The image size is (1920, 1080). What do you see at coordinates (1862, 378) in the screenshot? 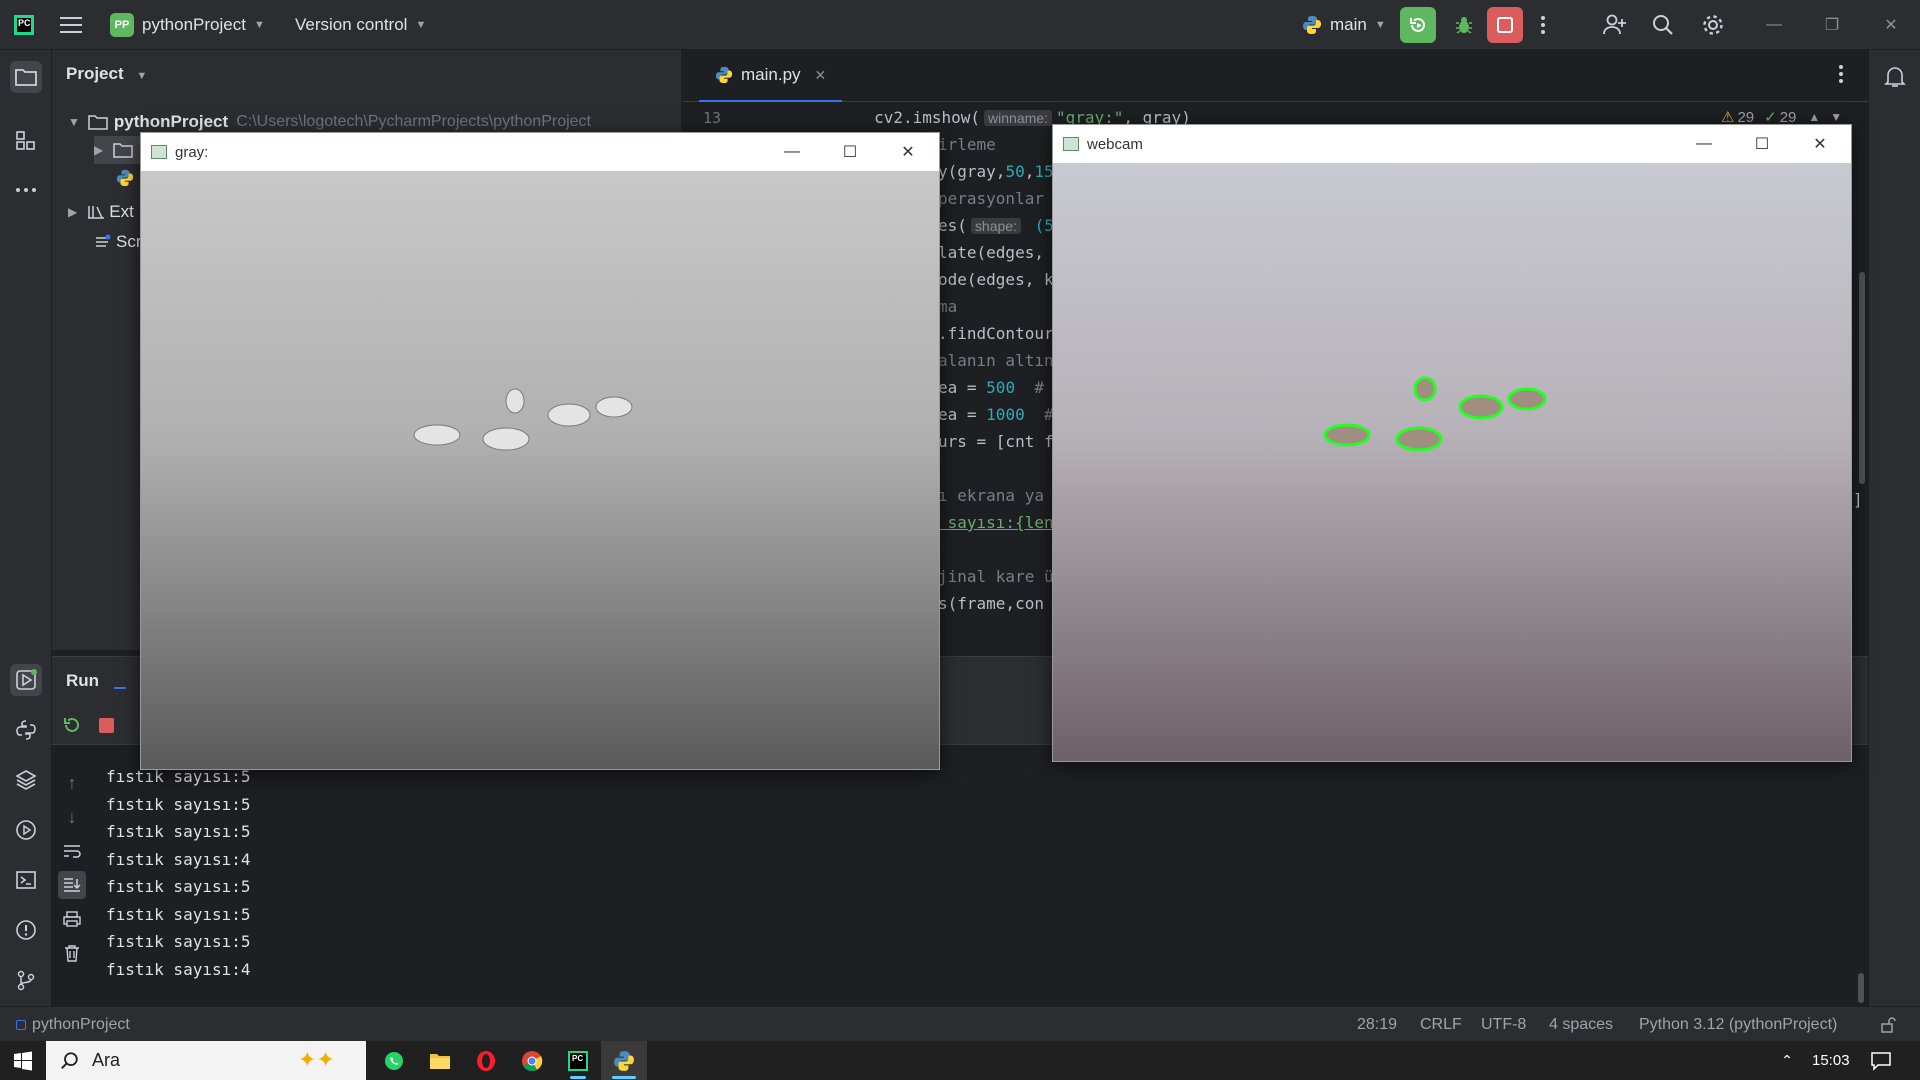
I see `editor-scrollbar` at bounding box center [1862, 378].